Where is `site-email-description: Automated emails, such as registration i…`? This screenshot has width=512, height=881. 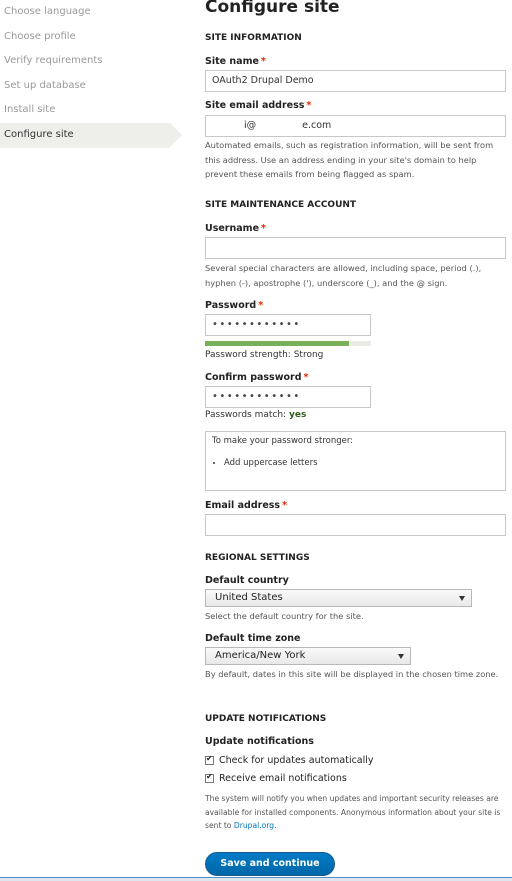
site-email-description: Automated emails, such as registration i… is located at coordinates (349, 159).